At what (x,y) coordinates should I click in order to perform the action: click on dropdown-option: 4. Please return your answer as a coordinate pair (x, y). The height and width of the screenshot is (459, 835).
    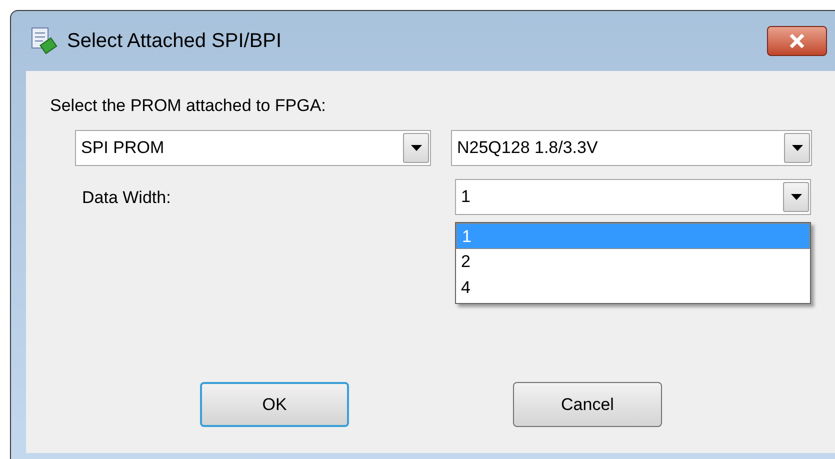
    Looking at the image, I should click on (633, 288).